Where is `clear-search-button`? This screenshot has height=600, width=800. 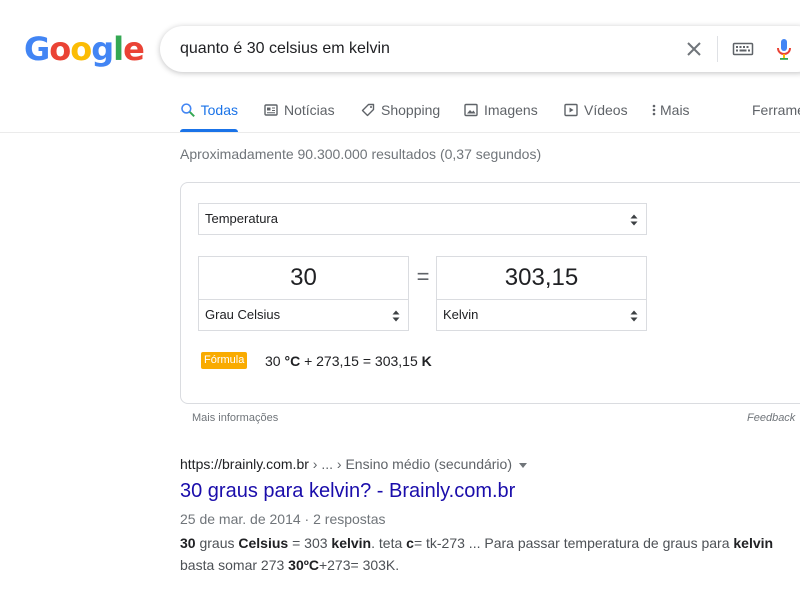
clear-search-button is located at coordinates (694, 49).